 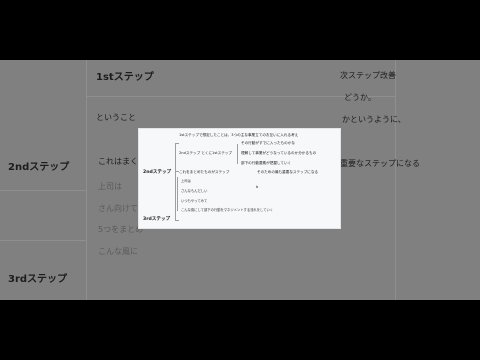 I want to click on bg-label: どうか。, so click(x=360, y=97).